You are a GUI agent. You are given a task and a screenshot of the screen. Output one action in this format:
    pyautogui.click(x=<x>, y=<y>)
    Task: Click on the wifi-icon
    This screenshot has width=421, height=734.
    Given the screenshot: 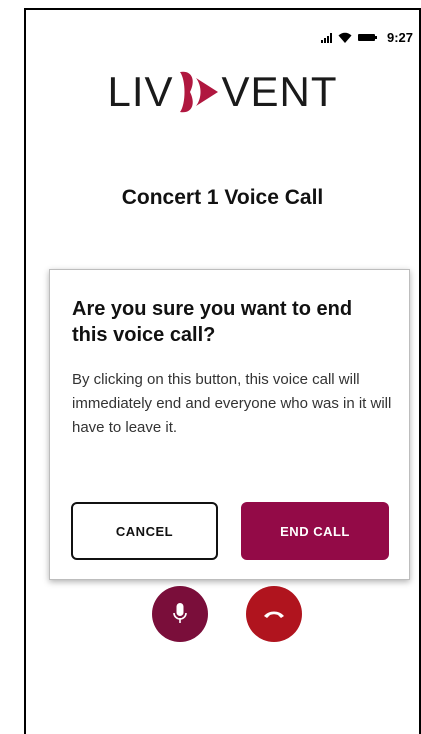 What is the action you would take?
    pyautogui.click(x=345, y=37)
    